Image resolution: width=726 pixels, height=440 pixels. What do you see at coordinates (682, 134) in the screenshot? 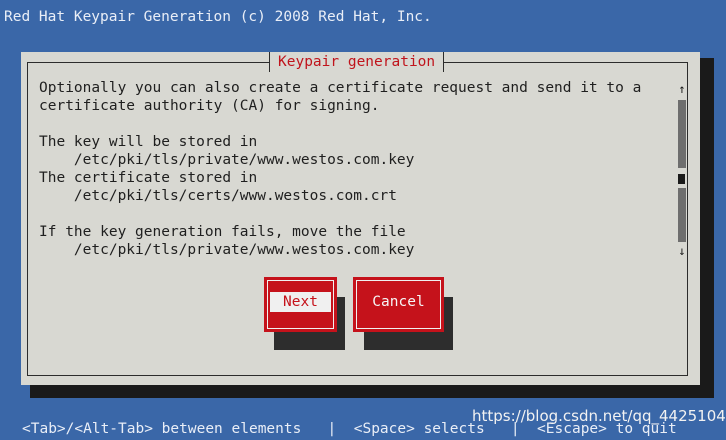
I see `scroll-track-upper` at bounding box center [682, 134].